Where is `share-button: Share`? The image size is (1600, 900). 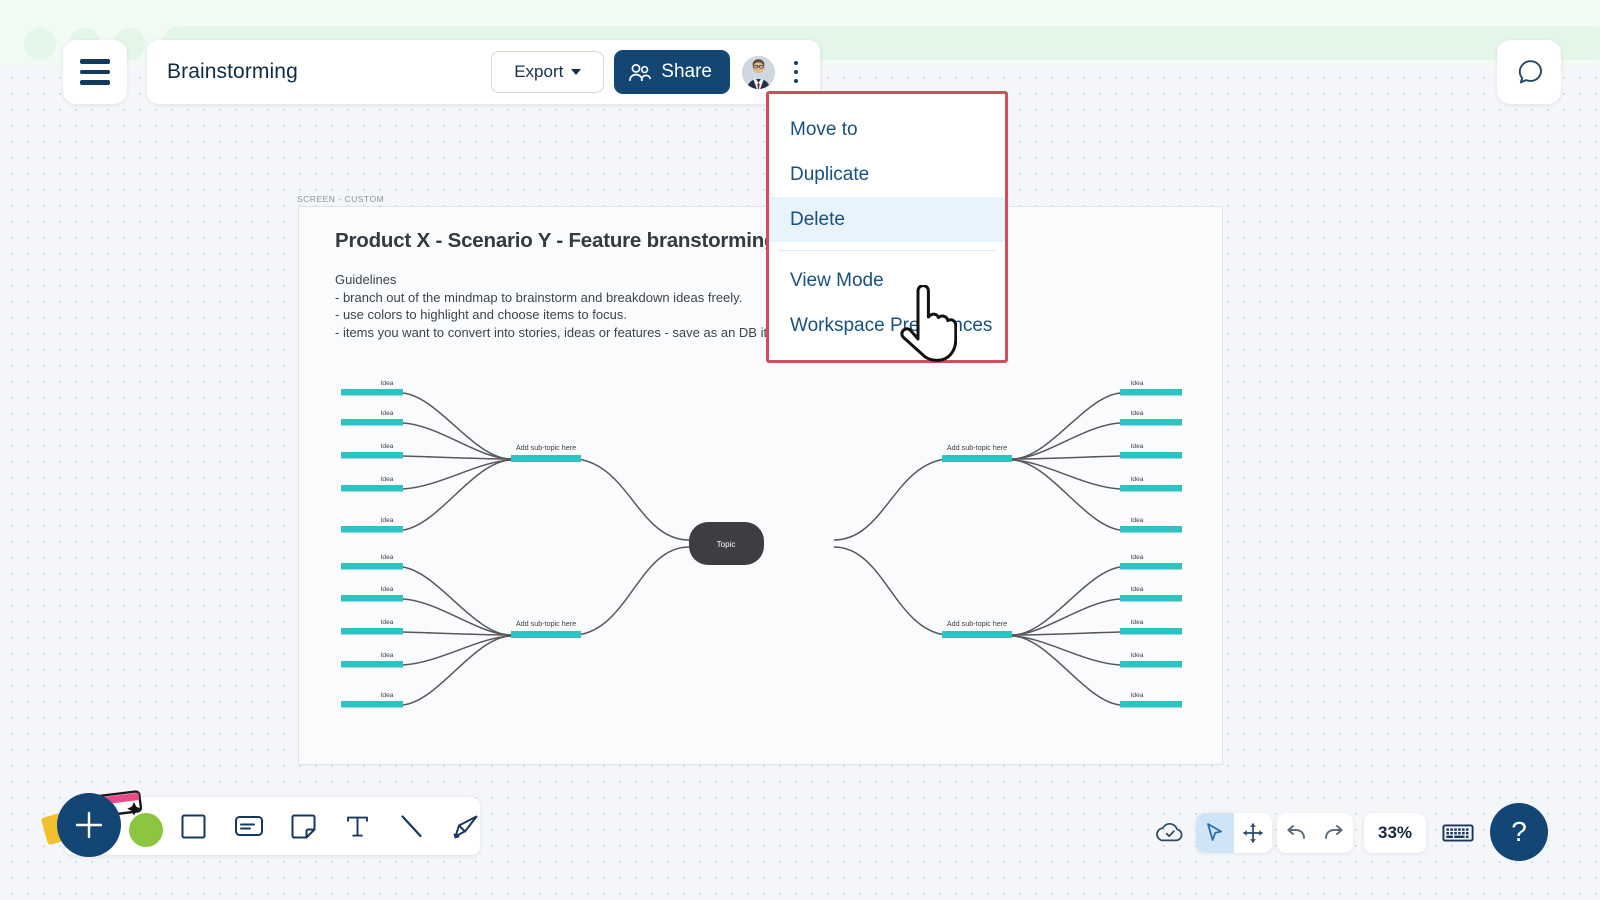
share-button: Share is located at coordinates (672, 72).